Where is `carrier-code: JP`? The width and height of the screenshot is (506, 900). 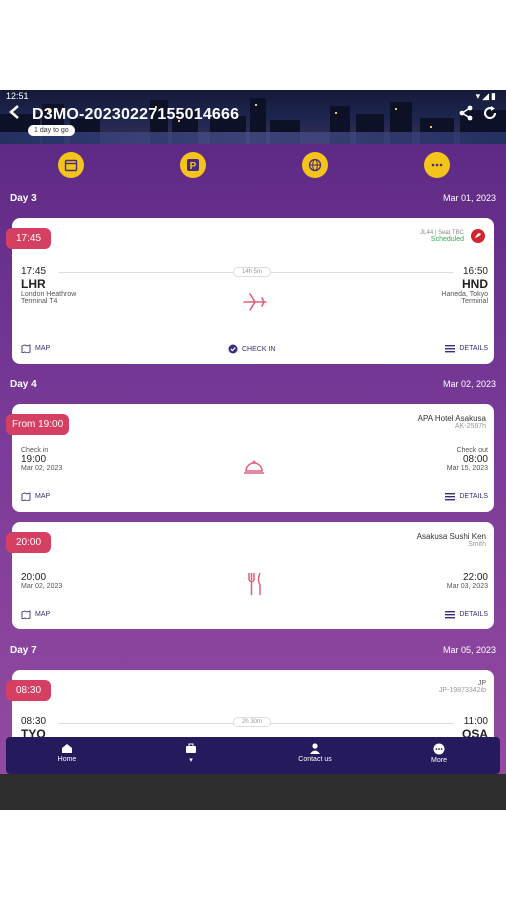 carrier-code: JP is located at coordinates (481, 683).